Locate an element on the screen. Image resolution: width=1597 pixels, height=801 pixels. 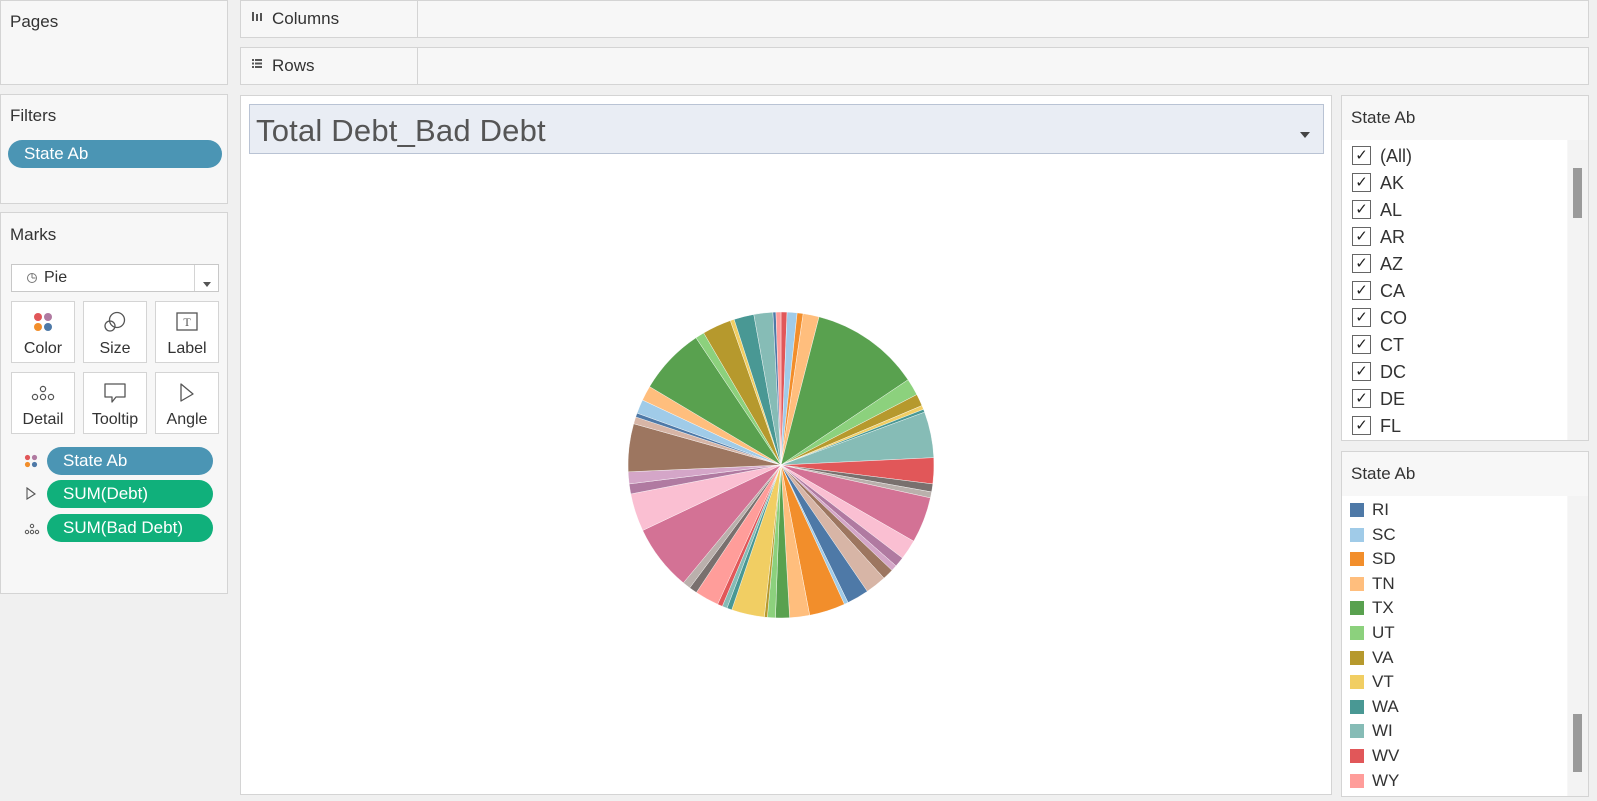
mark-type-dropdown: Pie is located at coordinates (115, 278).